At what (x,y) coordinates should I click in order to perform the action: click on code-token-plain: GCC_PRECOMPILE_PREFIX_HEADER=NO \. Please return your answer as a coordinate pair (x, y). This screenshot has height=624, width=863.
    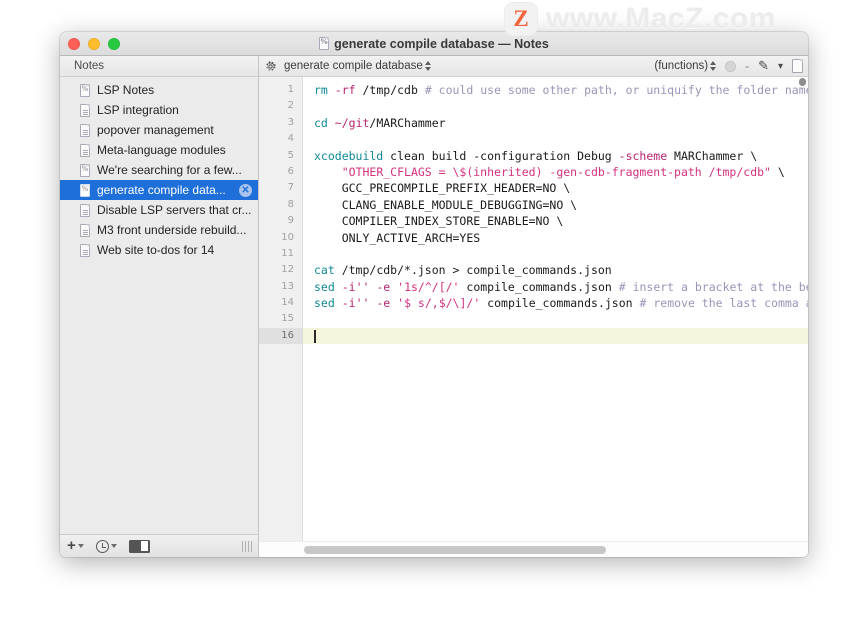
    Looking at the image, I should click on (442, 188).